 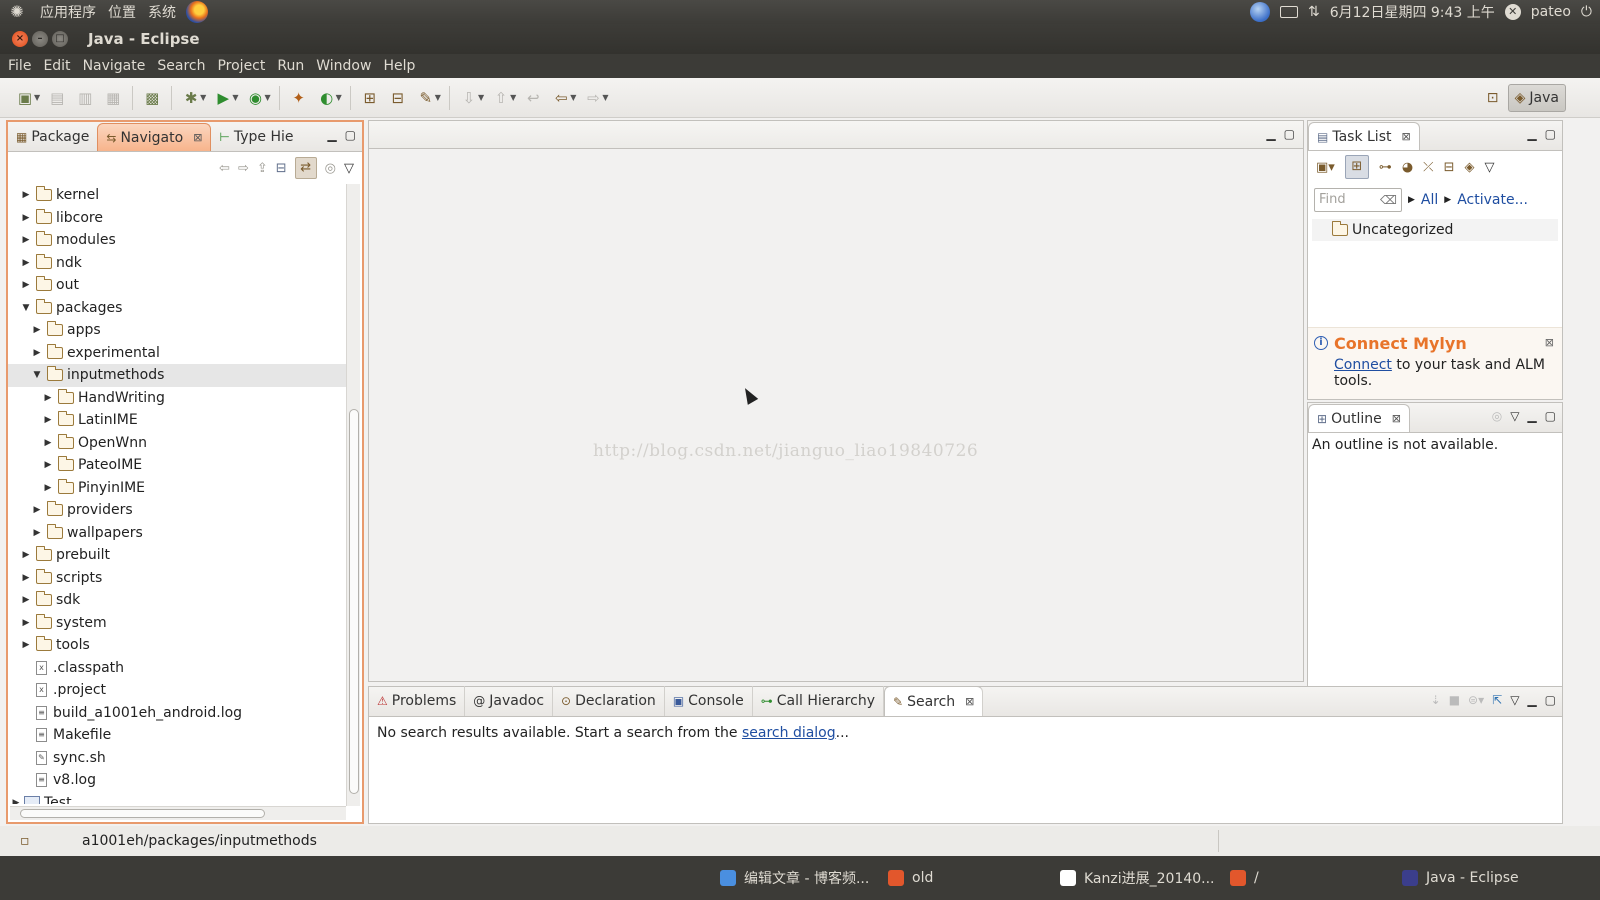 I want to click on tree-item: ▶ wallpapers, so click(x=178, y=533).